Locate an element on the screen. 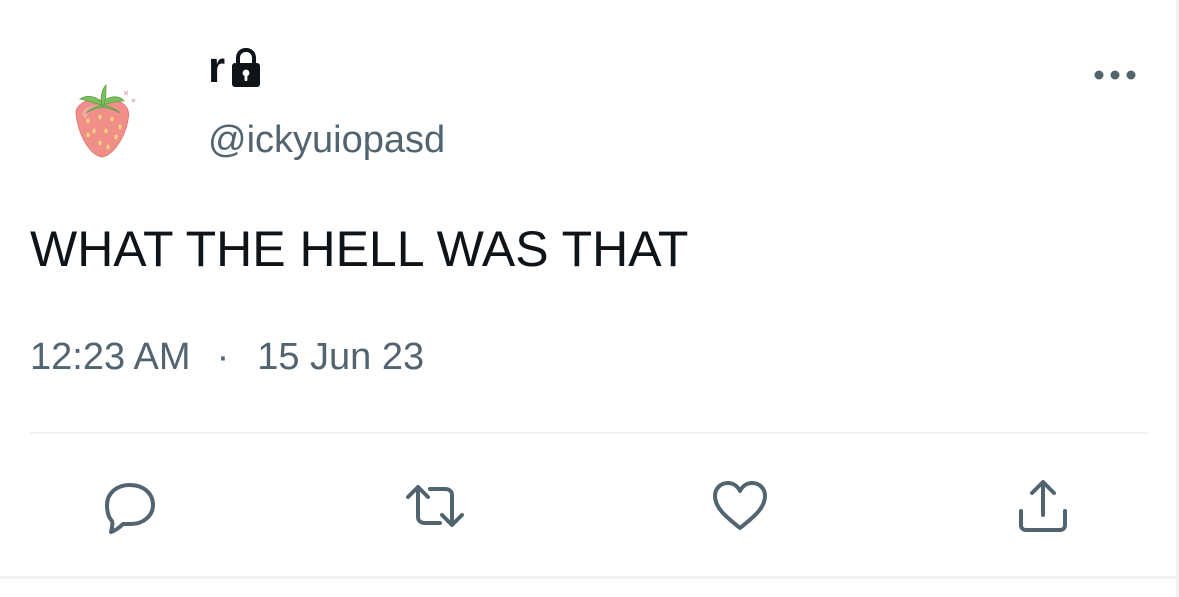  tweet-metadata: 12:23 AM · 15 Jun 23 is located at coordinates (227, 357).